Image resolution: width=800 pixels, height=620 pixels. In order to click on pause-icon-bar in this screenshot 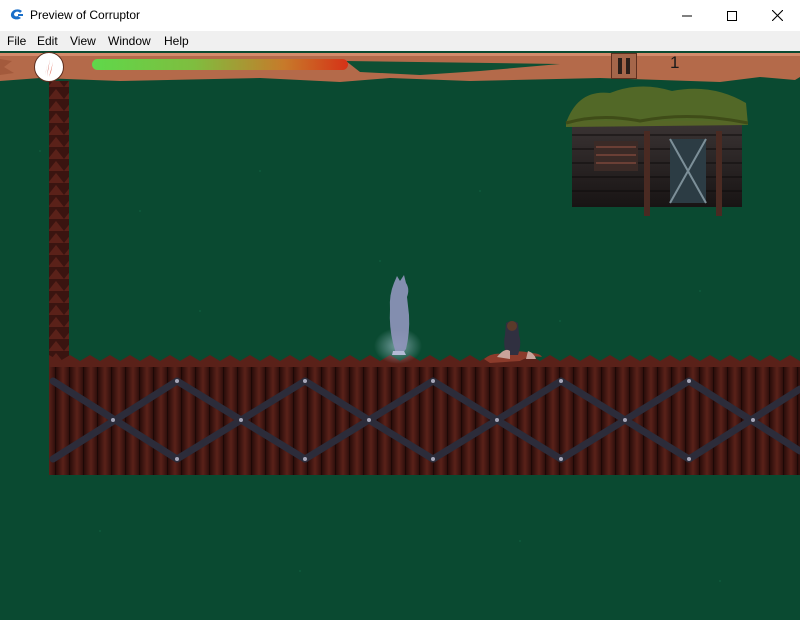, I will do `click(628, 66)`.